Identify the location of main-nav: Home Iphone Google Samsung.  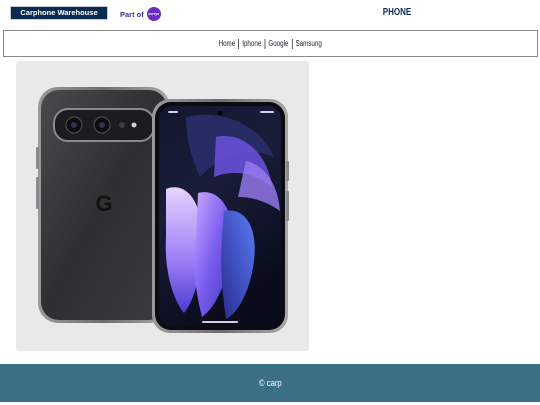
(270, 43).